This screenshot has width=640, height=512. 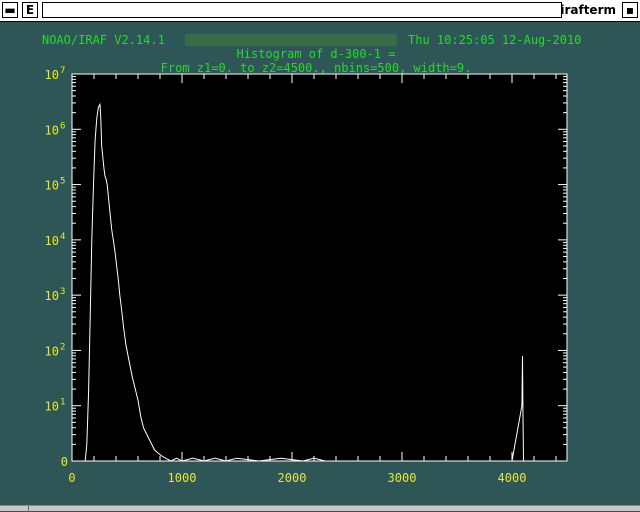 I want to click on window-title: irafterm, so click(x=588, y=10).